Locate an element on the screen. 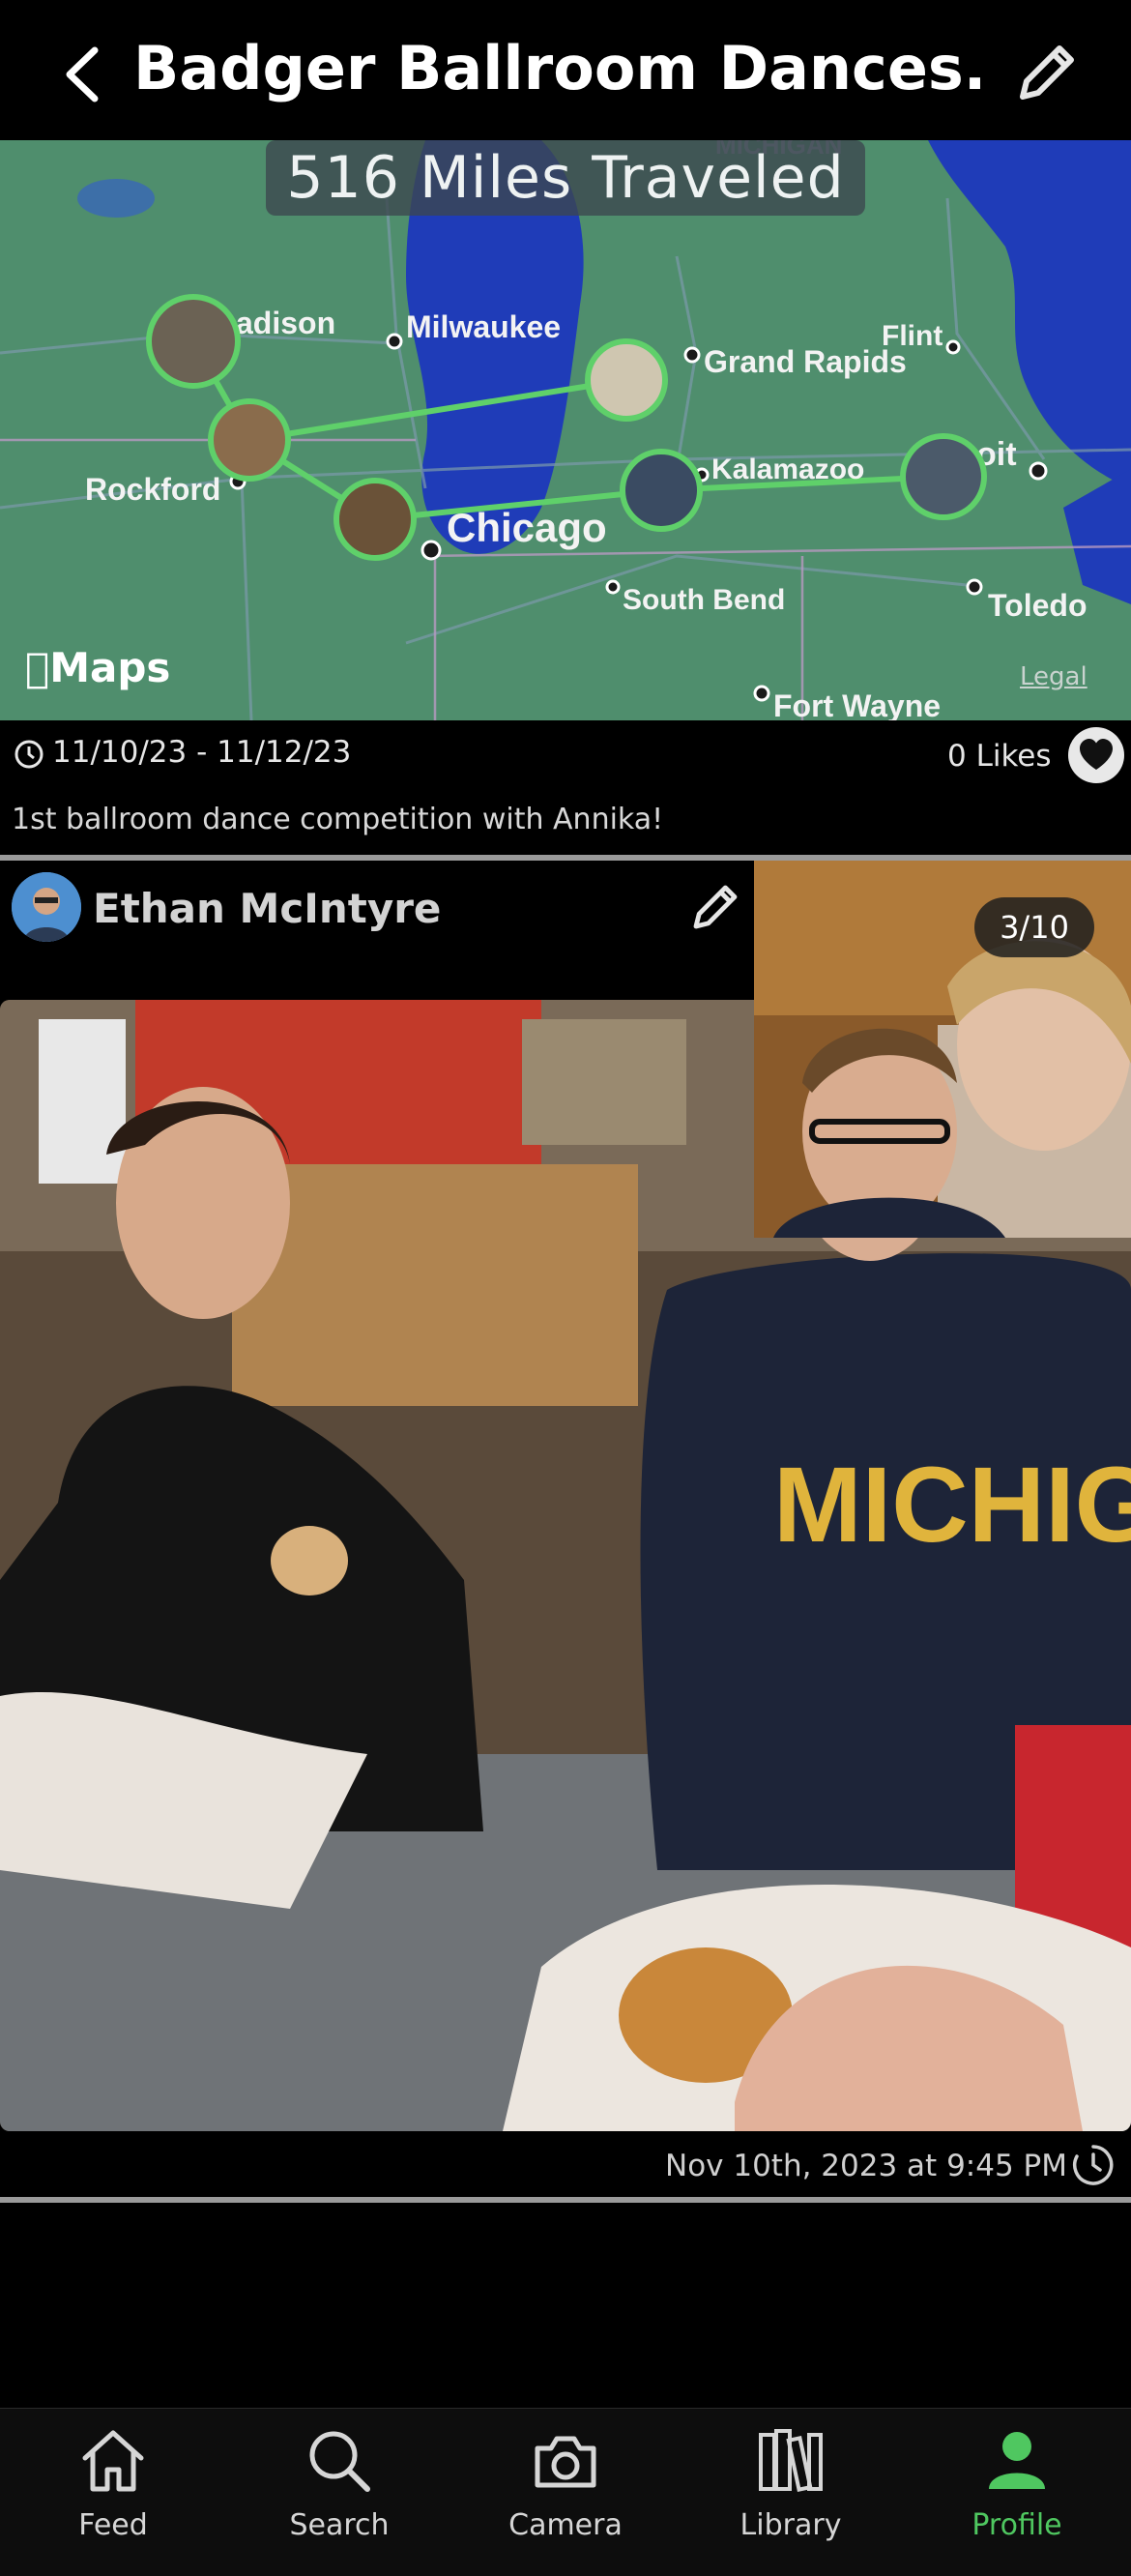 Image resolution: width=1131 pixels, height=2576 pixels. edit-post-button is located at coordinates (715, 907).